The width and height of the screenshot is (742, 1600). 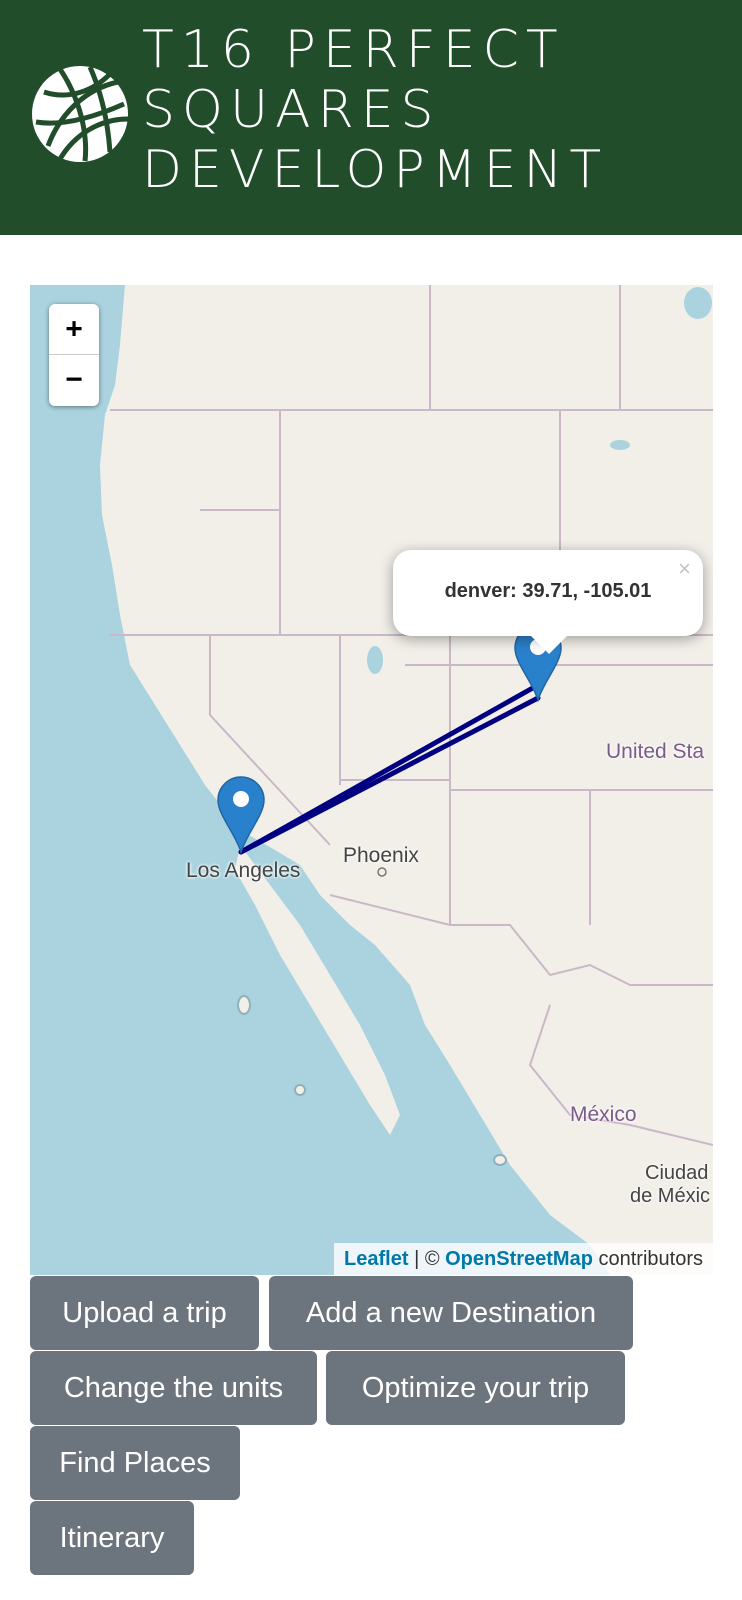 What do you see at coordinates (655, 751) in the screenshot?
I see `map-label-united-states: United Sta` at bounding box center [655, 751].